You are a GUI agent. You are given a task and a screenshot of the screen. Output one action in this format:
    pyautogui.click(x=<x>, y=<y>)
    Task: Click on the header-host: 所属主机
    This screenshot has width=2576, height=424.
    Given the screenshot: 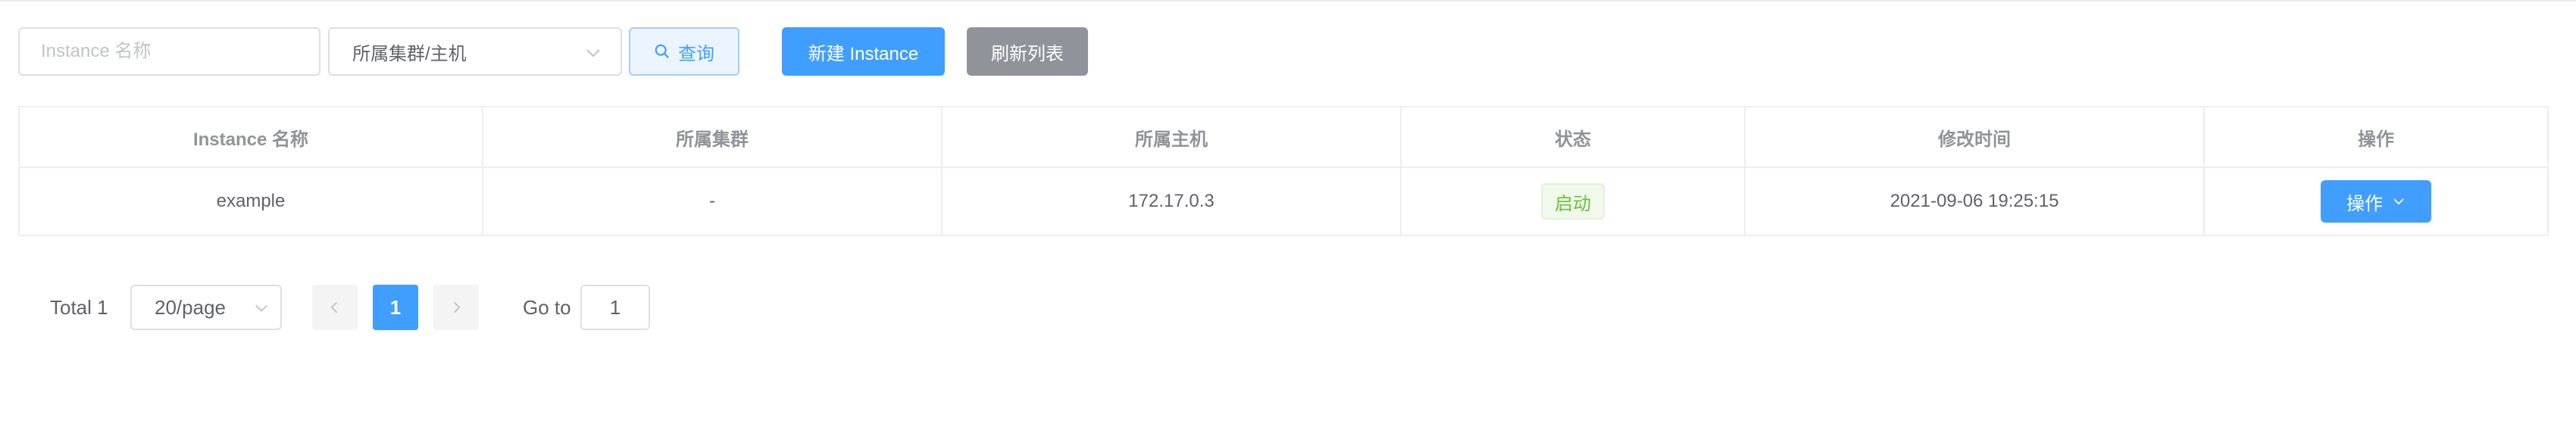 What is the action you would take?
    pyautogui.click(x=1172, y=137)
    